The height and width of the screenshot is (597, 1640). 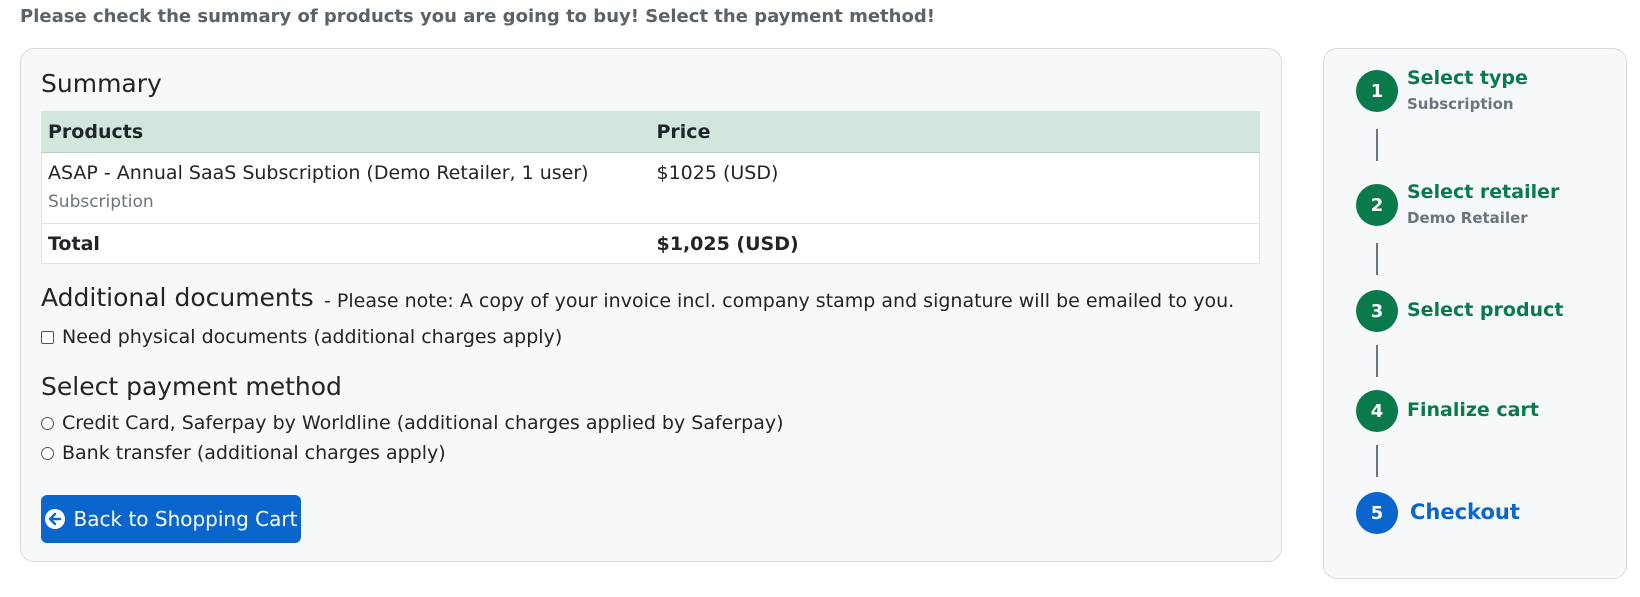 I want to click on back-to-cart-label: Back to Shopping Cart, so click(x=185, y=519).